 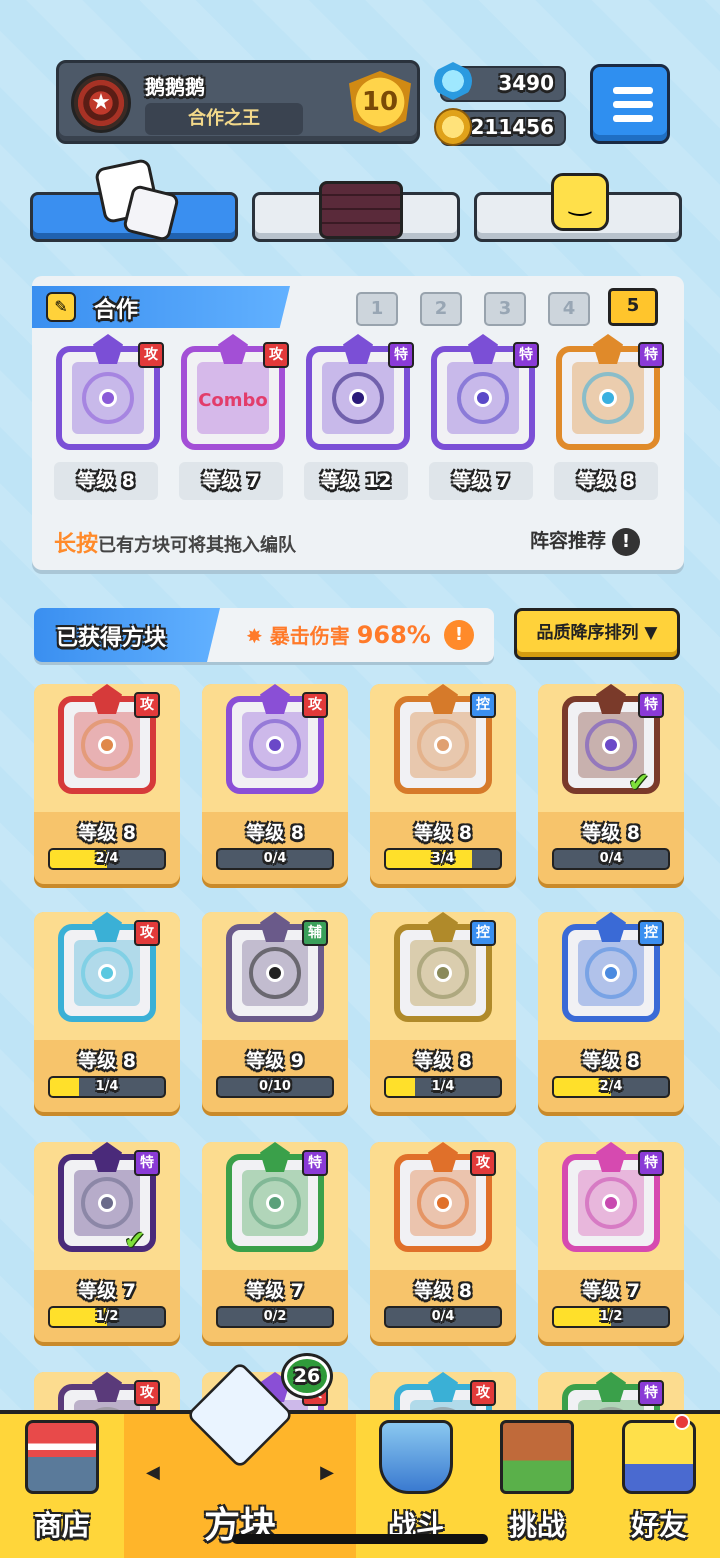 What do you see at coordinates (134, 200) in the screenshot?
I see `tab-dice` at bounding box center [134, 200].